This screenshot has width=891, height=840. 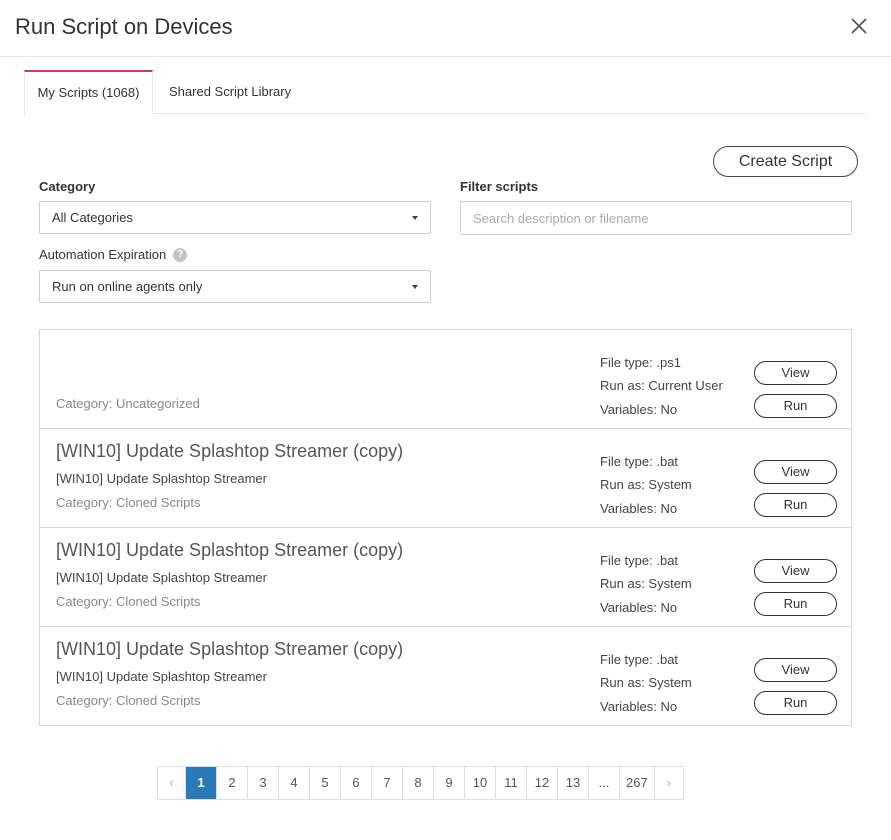 What do you see at coordinates (92, 217) in the screenshot?
I see `category-select-value: All Categories` at bounding box center [92, 217].